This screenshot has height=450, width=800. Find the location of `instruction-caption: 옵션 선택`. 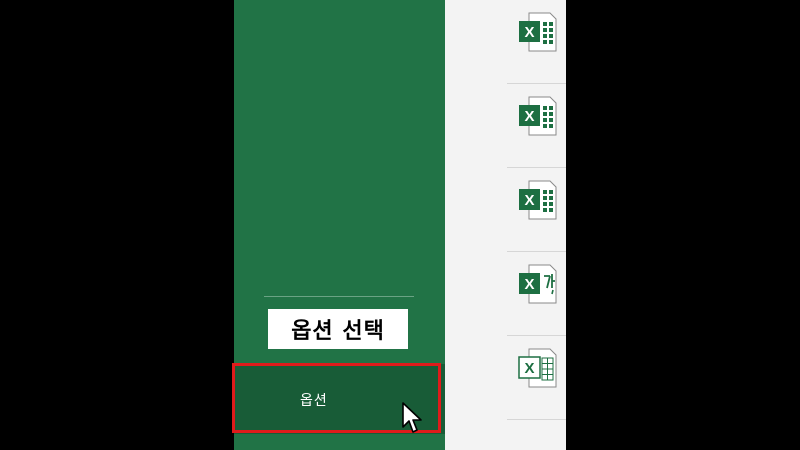

instruction-caption: 옵션 선택 is located at coordinates (338, 329).